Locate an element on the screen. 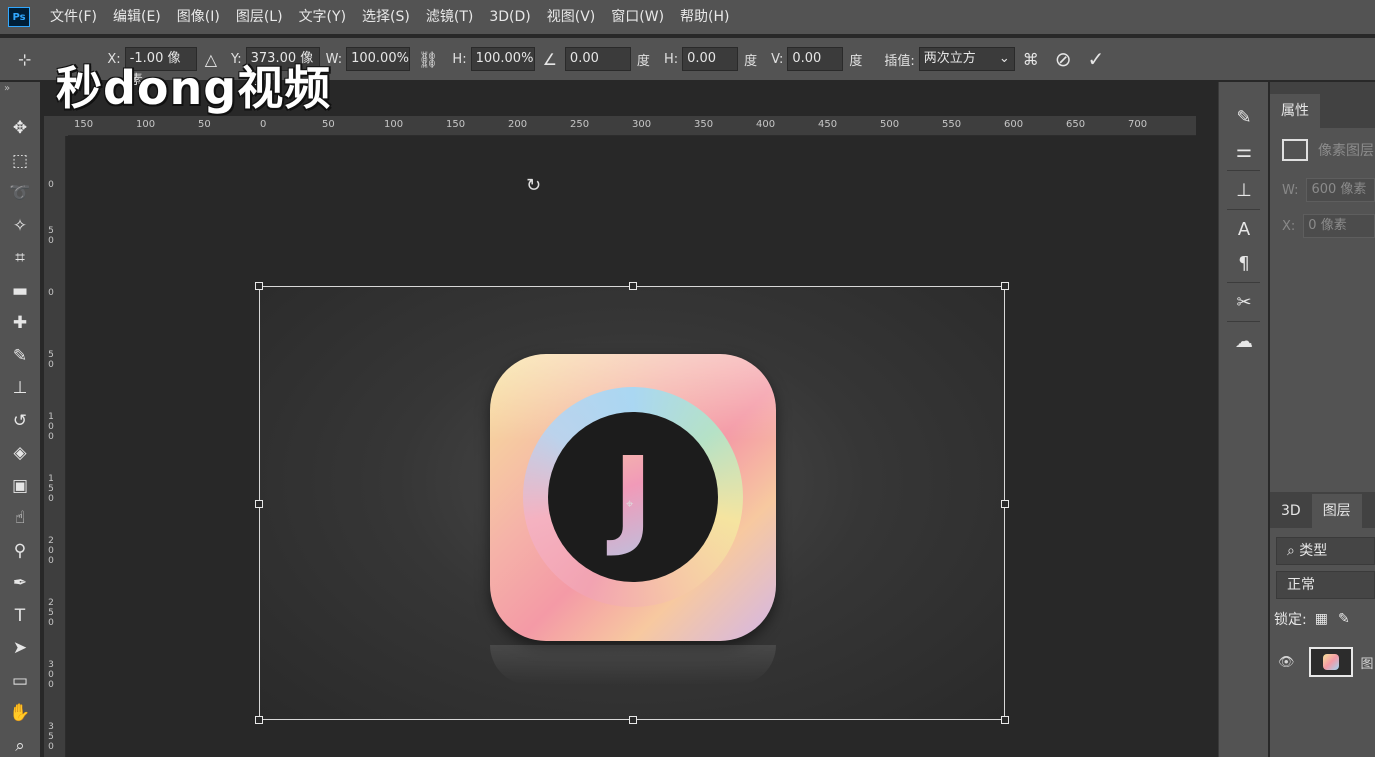 The image size is (1375, 757). transform-handle-left is located at coordinates (259, 504).